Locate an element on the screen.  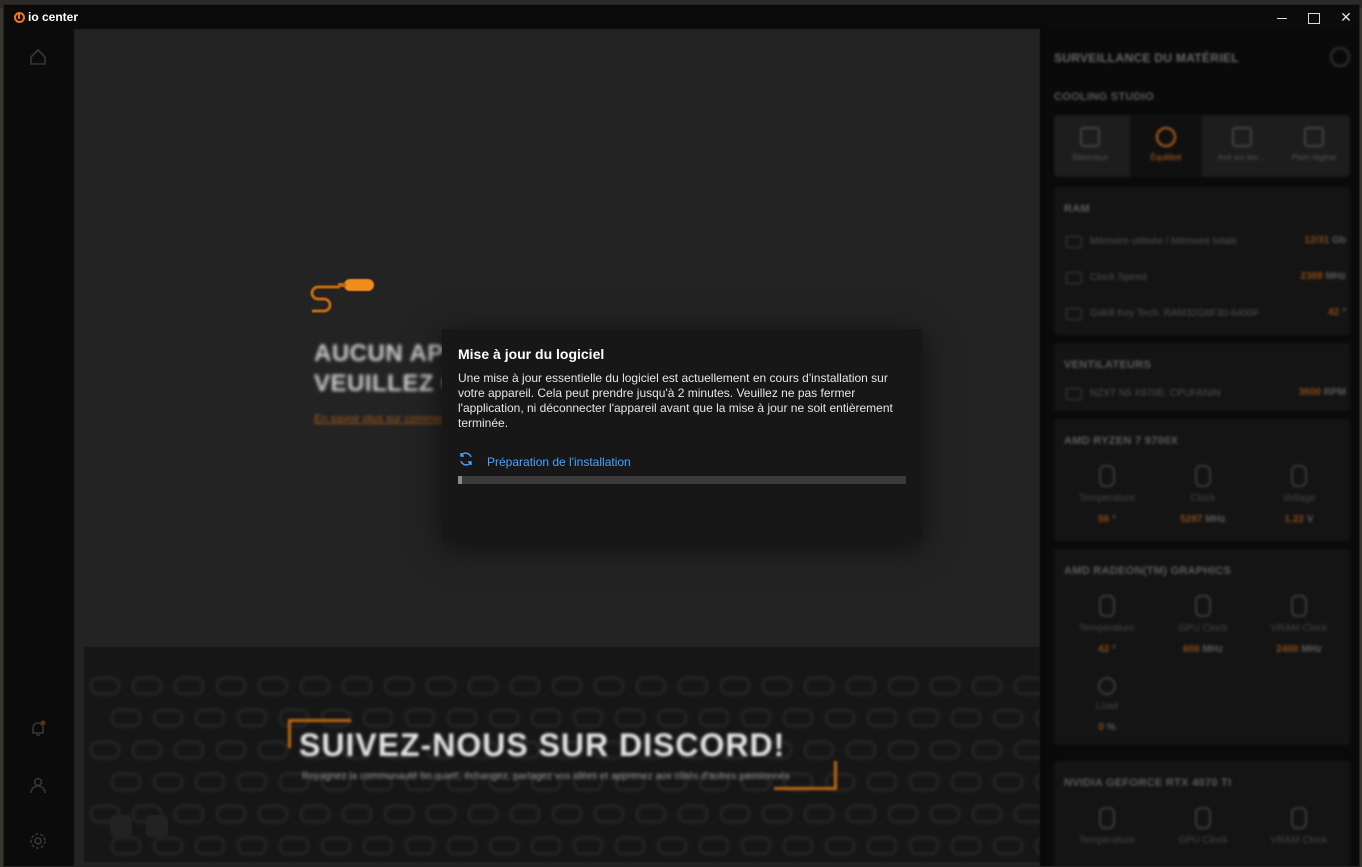
progress-bar is located at coordinates (682, 480).